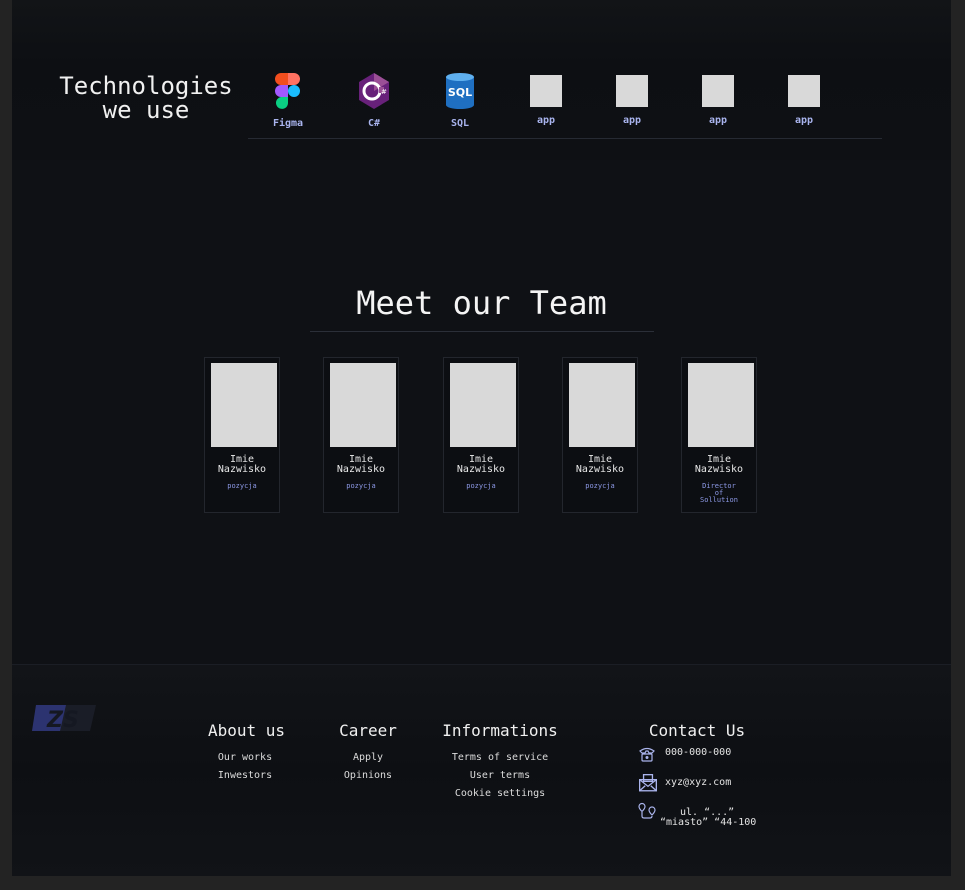 Image resolution: width=965 pixels, height=890 pixels. Describe the element at coordinates (368, 776) in the screenshot. I see `footer-link: Opinions` at that location.